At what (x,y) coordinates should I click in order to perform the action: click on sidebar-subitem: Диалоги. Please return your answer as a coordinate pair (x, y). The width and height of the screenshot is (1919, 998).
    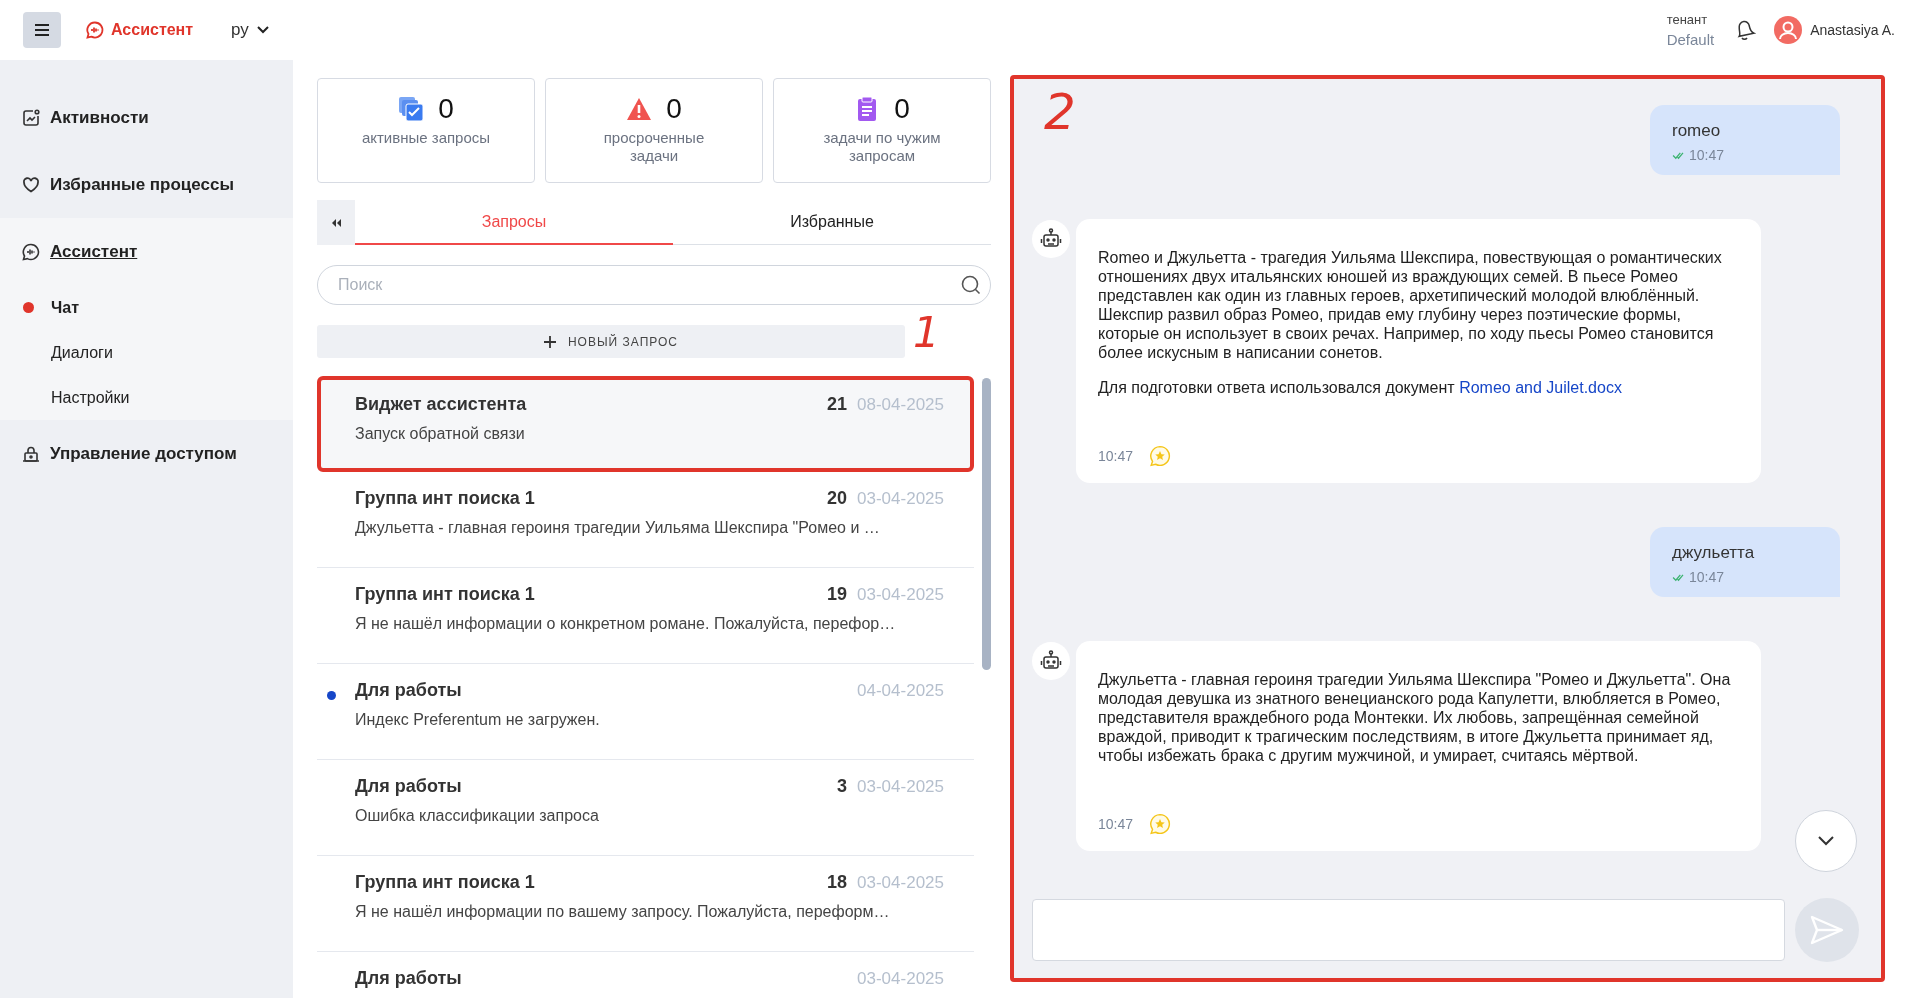
    Looking at the image, I should click on (146, 352).